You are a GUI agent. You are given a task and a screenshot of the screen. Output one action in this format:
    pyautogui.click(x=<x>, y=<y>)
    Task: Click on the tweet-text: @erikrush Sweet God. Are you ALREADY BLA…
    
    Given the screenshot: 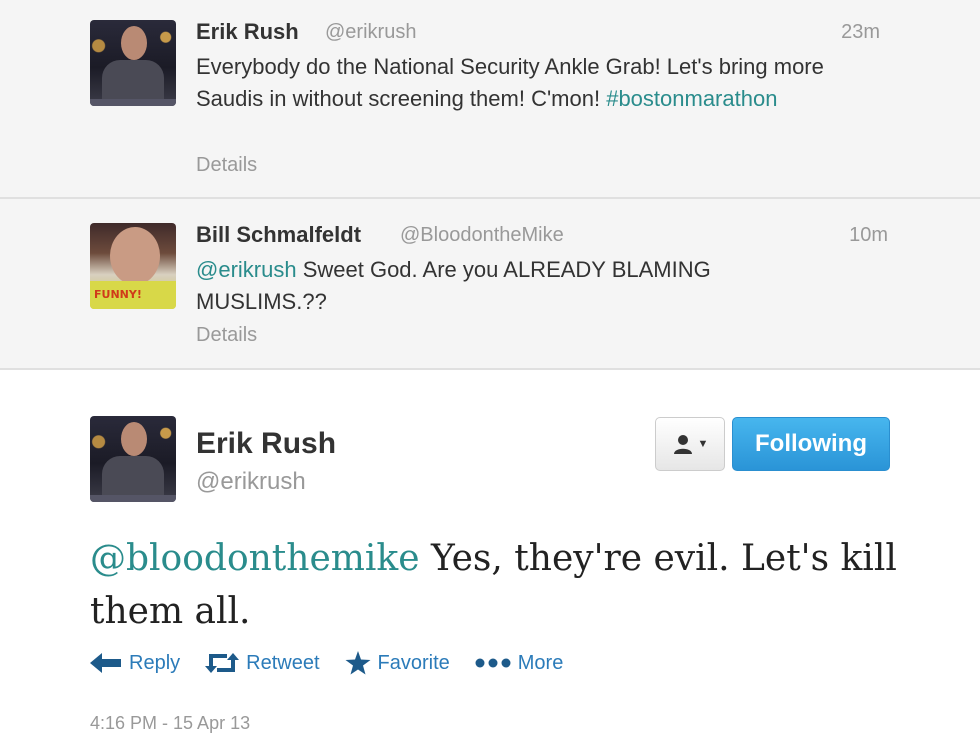 What is the action you would take?
    pyautogui.click(x=516, y=286)
    